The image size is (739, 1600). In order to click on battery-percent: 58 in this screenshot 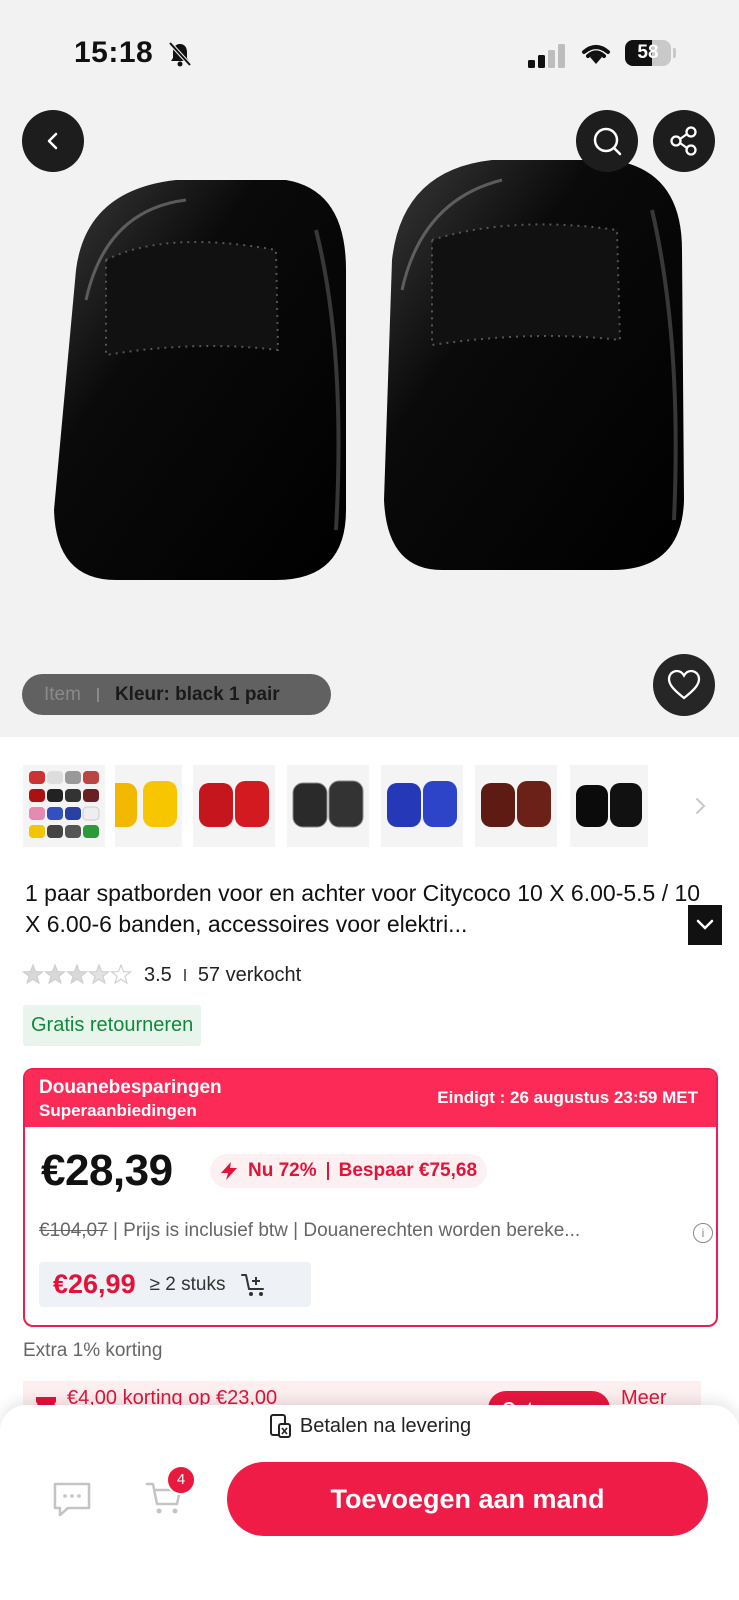, I will do `click(648, 52)`.